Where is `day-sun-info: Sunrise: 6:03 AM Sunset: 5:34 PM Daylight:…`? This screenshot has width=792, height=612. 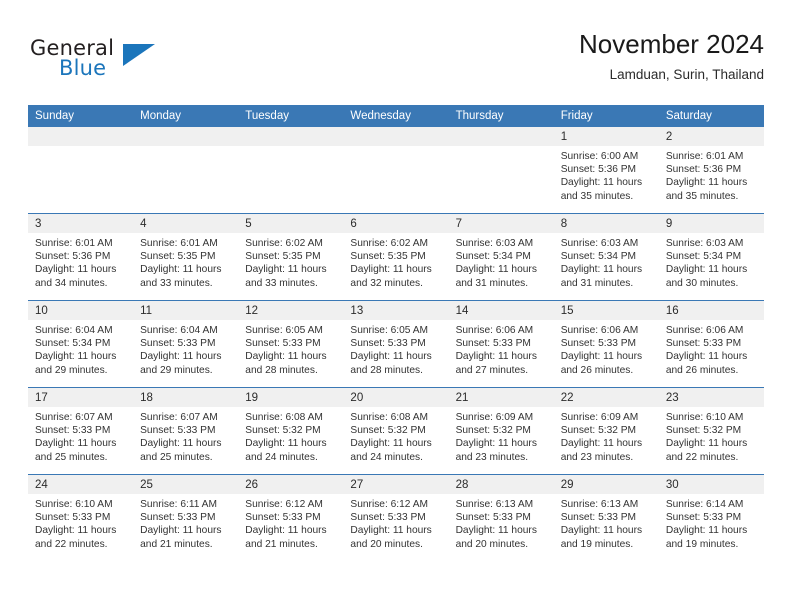
day-sun-info: Sunrise: 6:03 AM Sunset: 5:34 PM Daylight:… is located at coordinates (501, 261).